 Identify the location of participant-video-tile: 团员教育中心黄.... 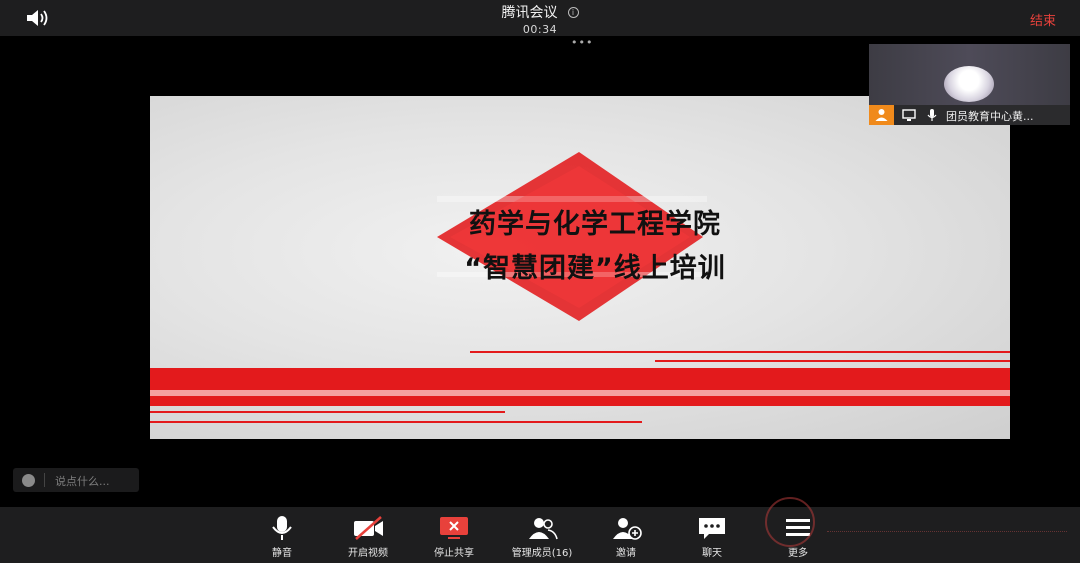
(969, 84).